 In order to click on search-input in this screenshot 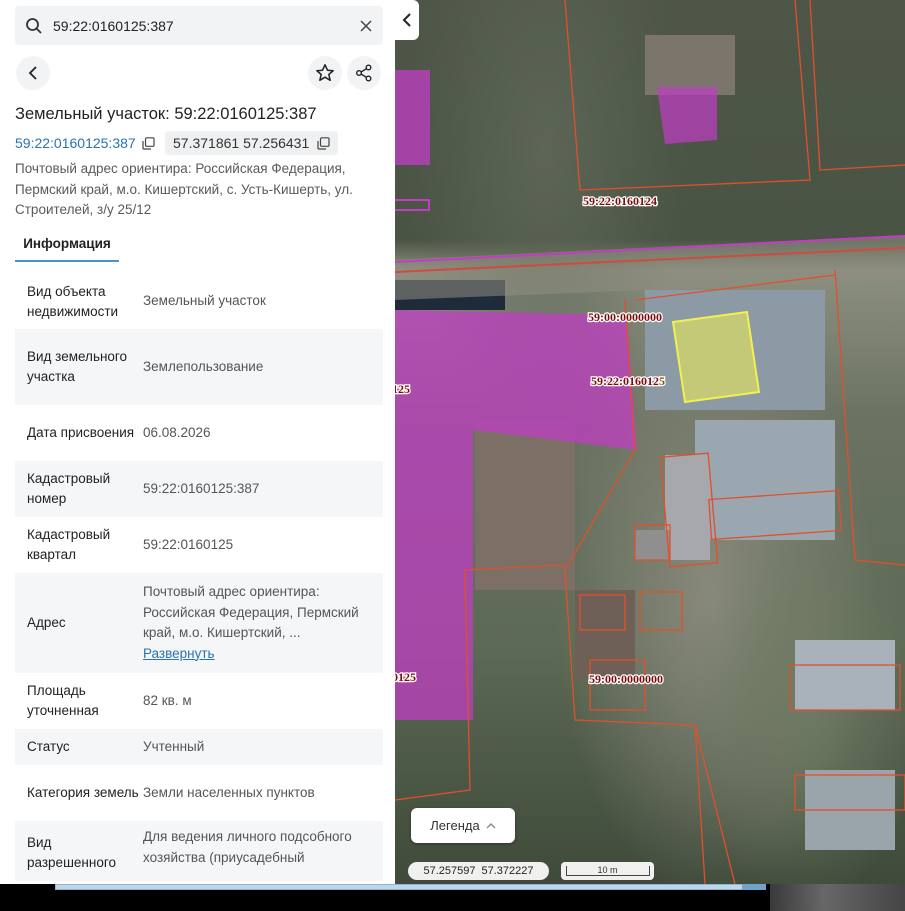, I will do `click(201, 25)`.